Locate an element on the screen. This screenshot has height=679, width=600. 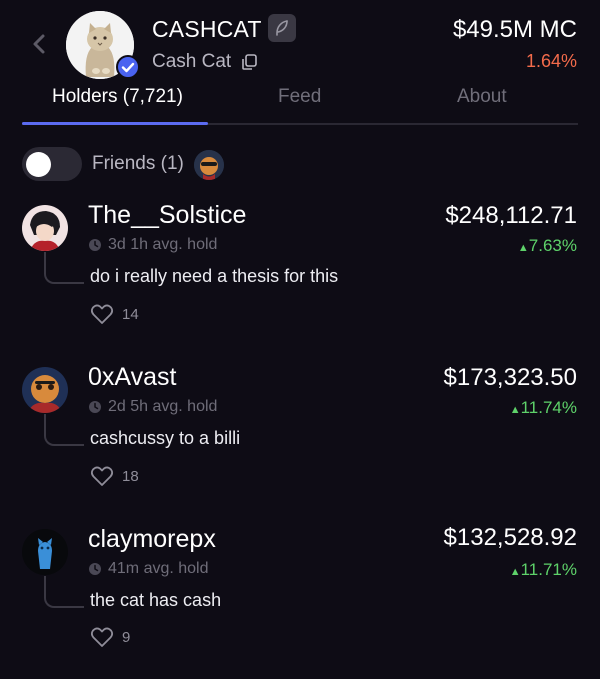
holder-change: ▲11.71% is located at coordinates (543, 570).